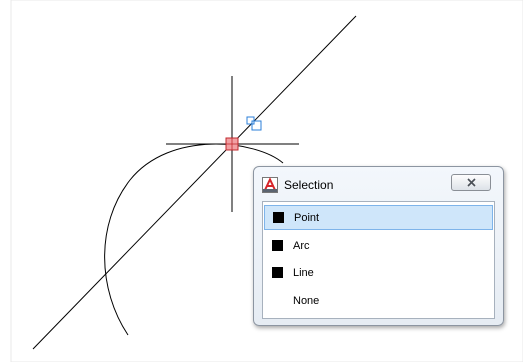 The height and width of the screenshot is (362, 523). I want to click on option-label: None, so click(306, 300).